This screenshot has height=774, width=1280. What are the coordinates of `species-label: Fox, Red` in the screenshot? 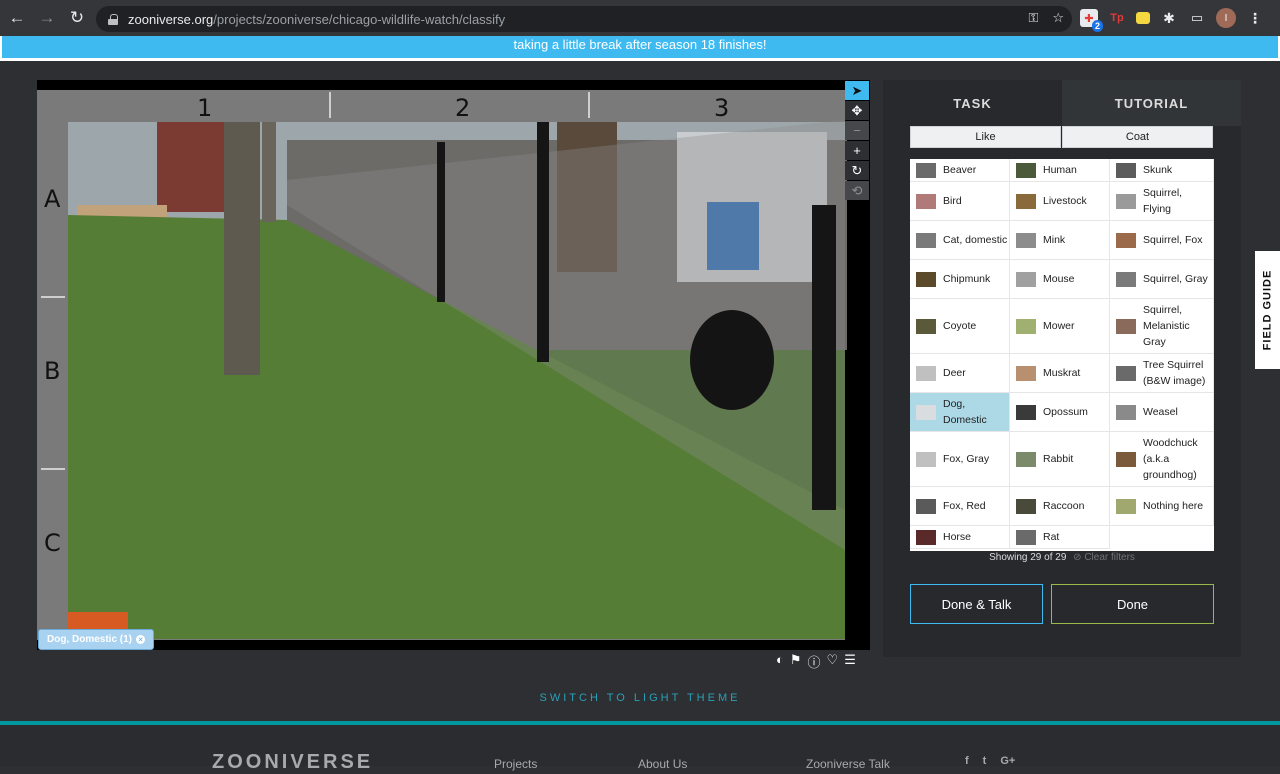 It's located at (964, 506).